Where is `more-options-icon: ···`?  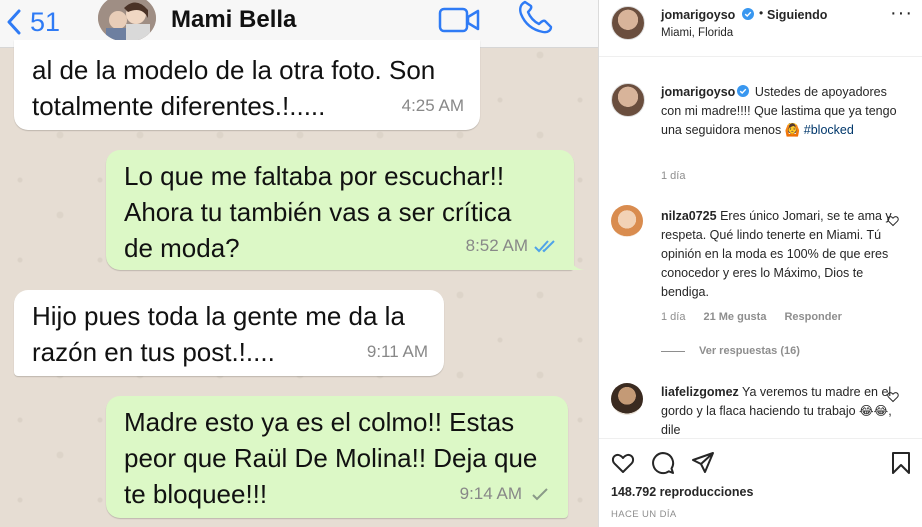 more-options-icon: ··· is located at coordinates (901, 13).